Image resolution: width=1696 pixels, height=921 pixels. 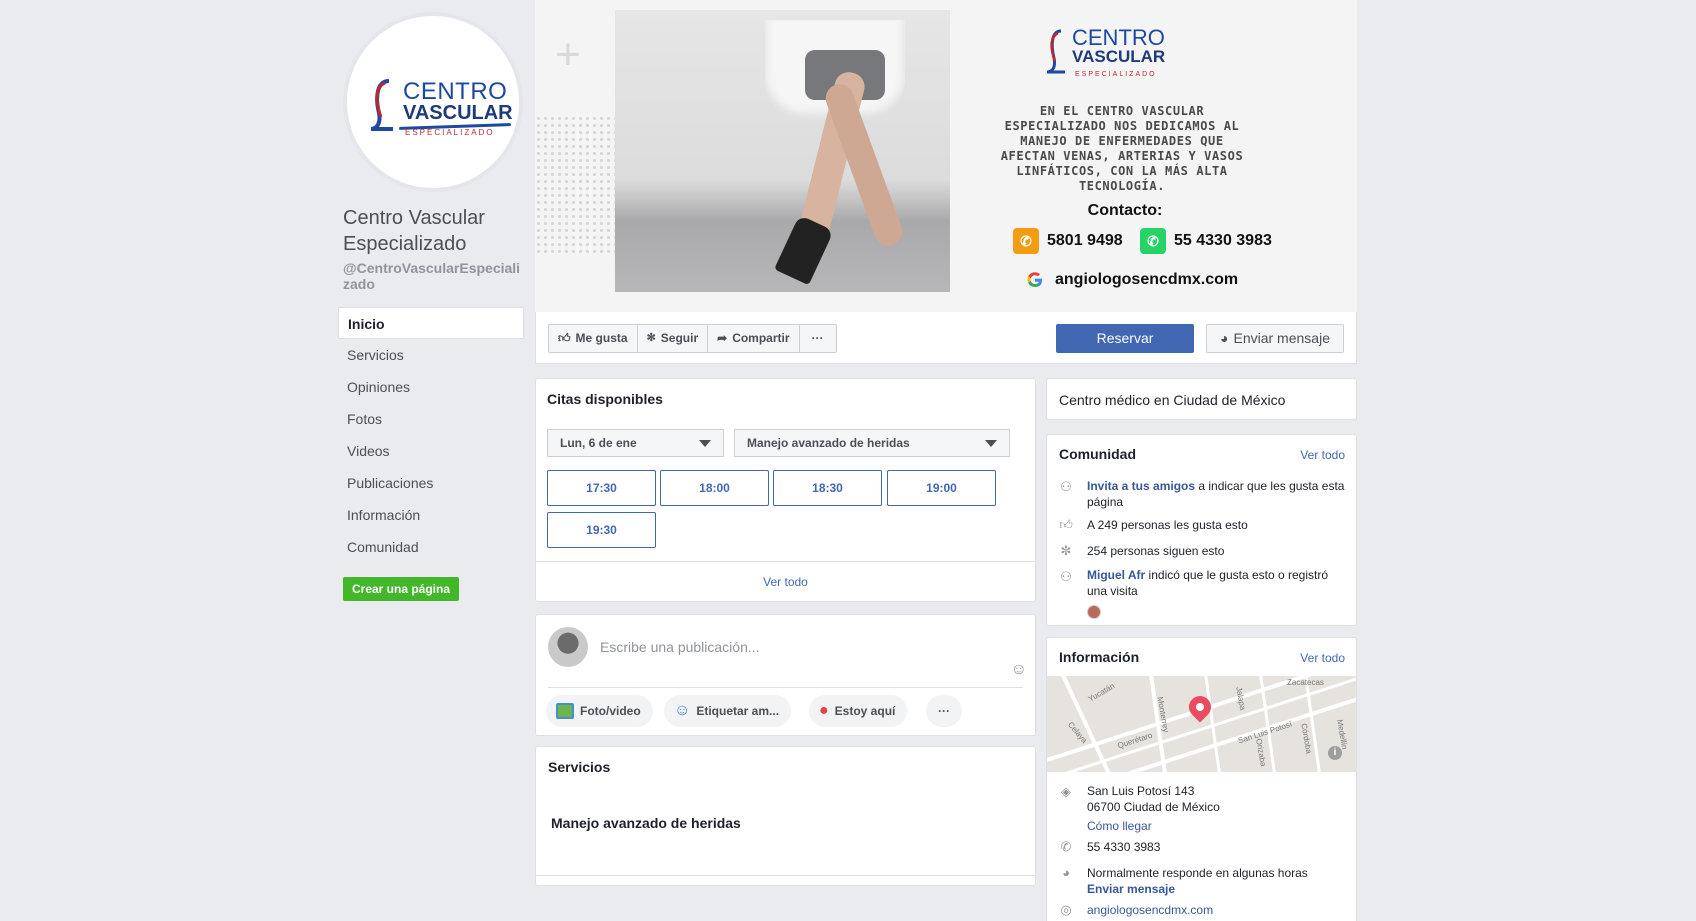 What do you see at coordinates (1125, 55) in the screenshot?
I see `cover-logo: CENTRO VASCULAR ESPECIALIZADO` at bounding box center [1125, 55].